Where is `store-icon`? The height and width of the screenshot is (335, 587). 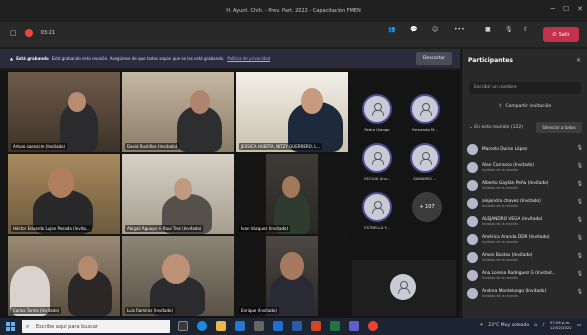
store-icon is located at coordinates (259, 326).